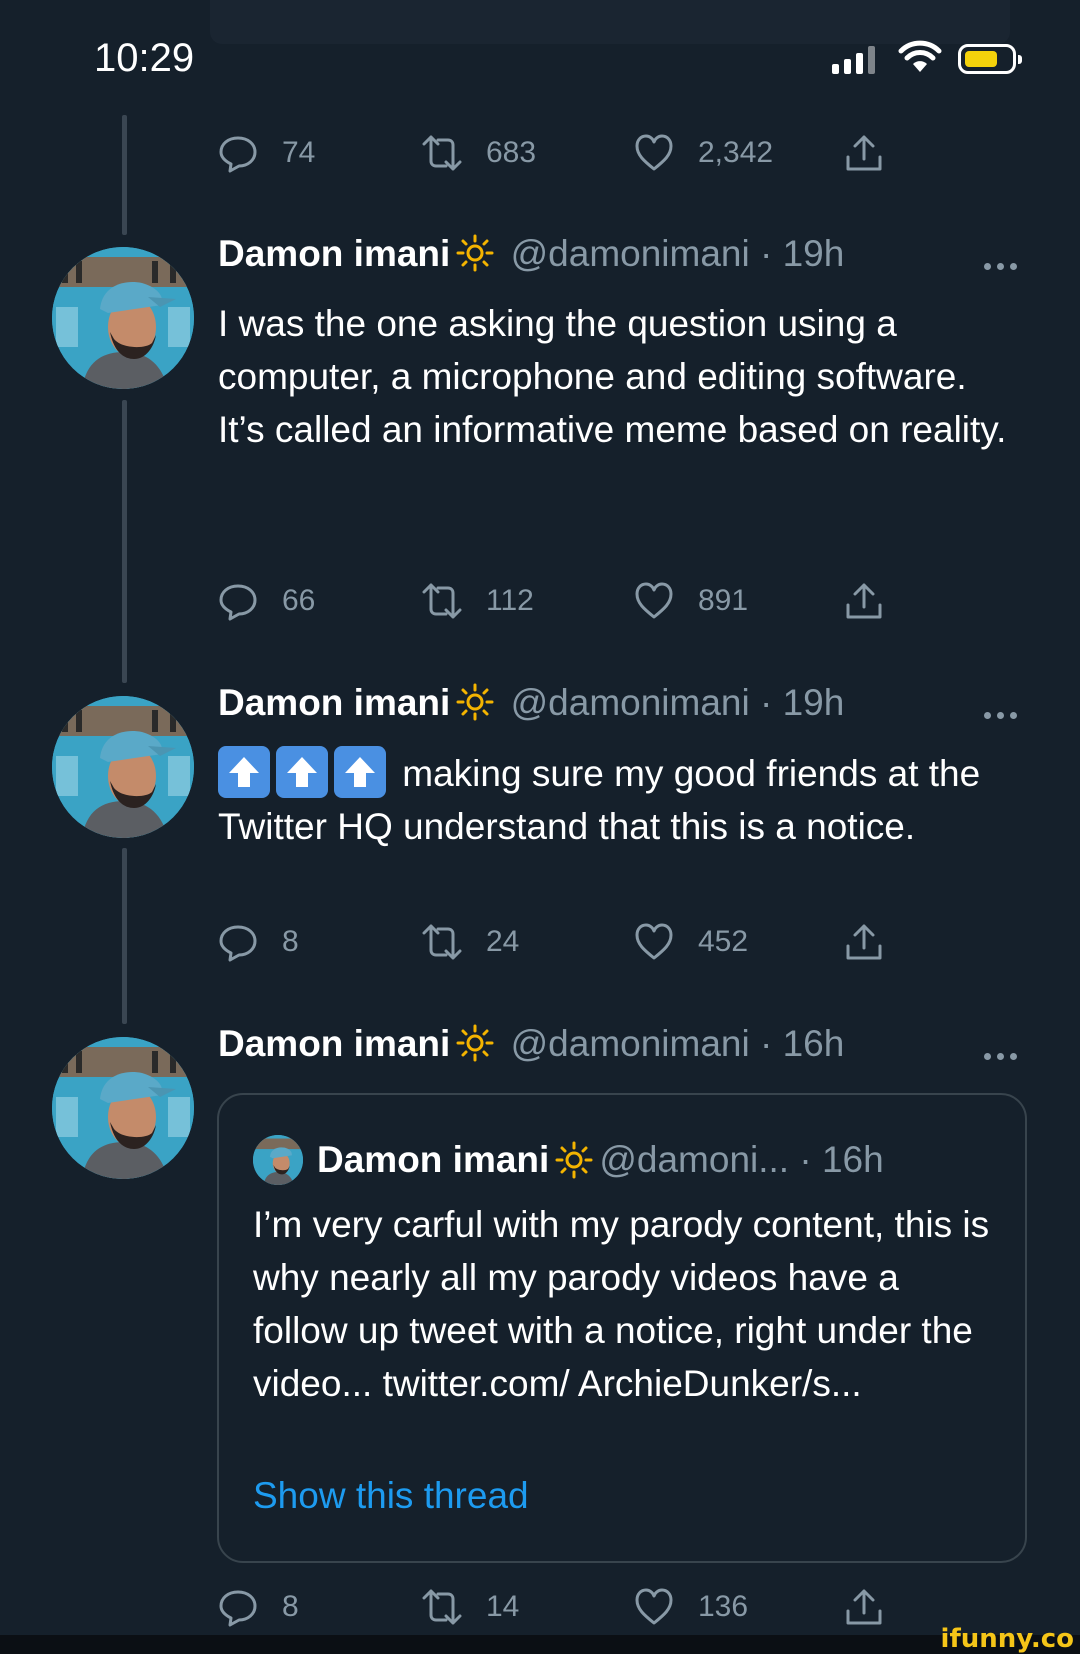  Describe the element at coordinates (470, 942) in the screenshot. I see `retweet-button: 24` at that location.